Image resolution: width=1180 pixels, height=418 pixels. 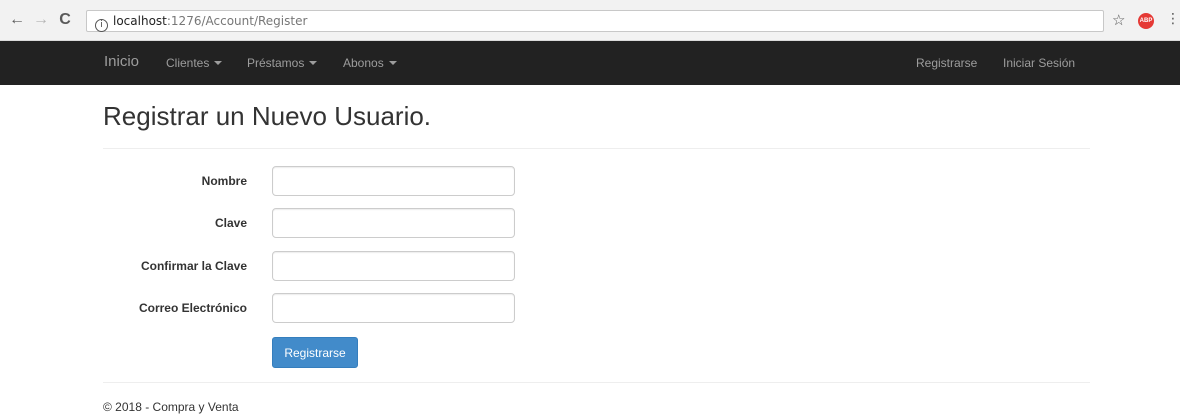 What do you see at coordinates (224, 181) in the screenshot?
I see `nombre-label: Nombre` at bounding box center [224, 181].